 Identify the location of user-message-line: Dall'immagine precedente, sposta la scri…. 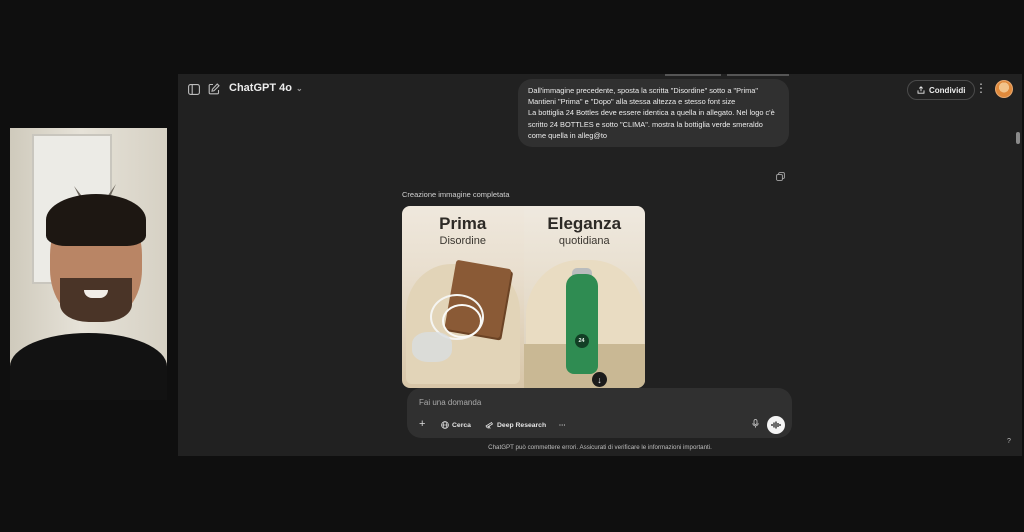
(643, 90).